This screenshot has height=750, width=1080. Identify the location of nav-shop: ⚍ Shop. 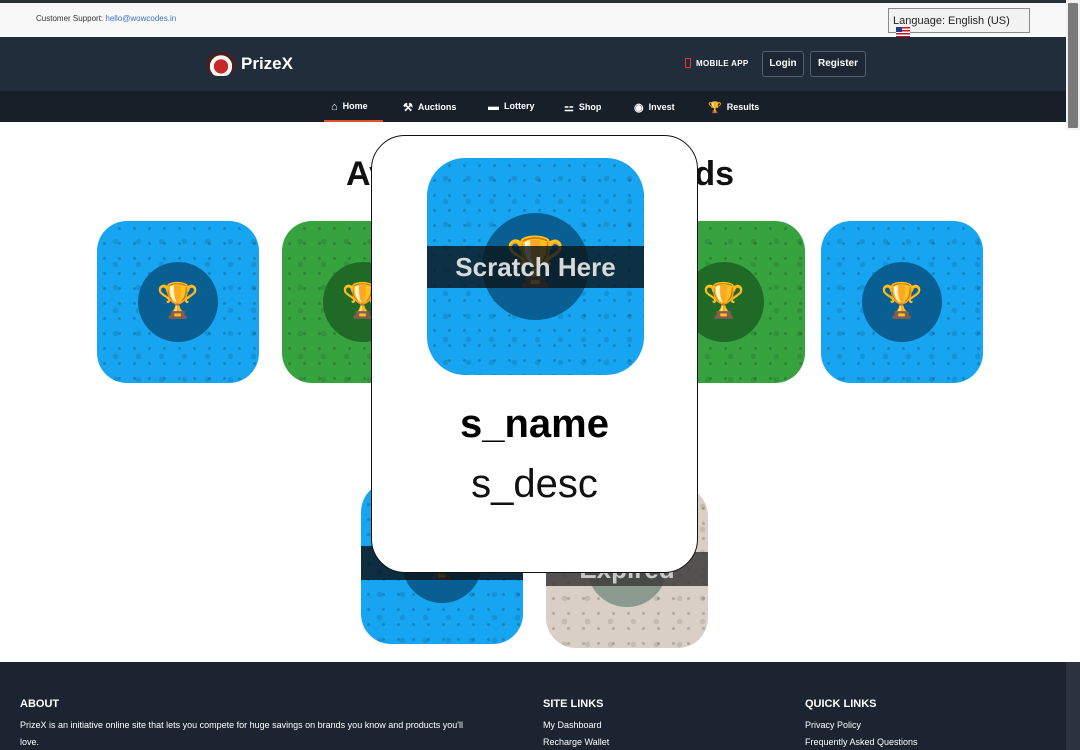
(582, 106).